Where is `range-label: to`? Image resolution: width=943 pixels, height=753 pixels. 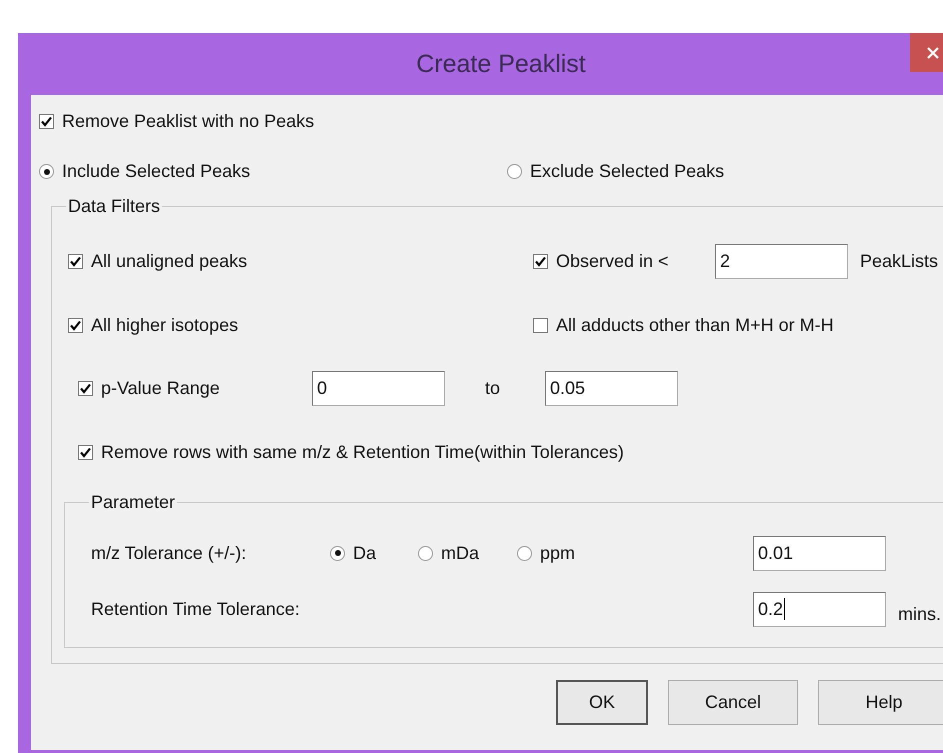
range-label: to is located at coordinates (493, 388).